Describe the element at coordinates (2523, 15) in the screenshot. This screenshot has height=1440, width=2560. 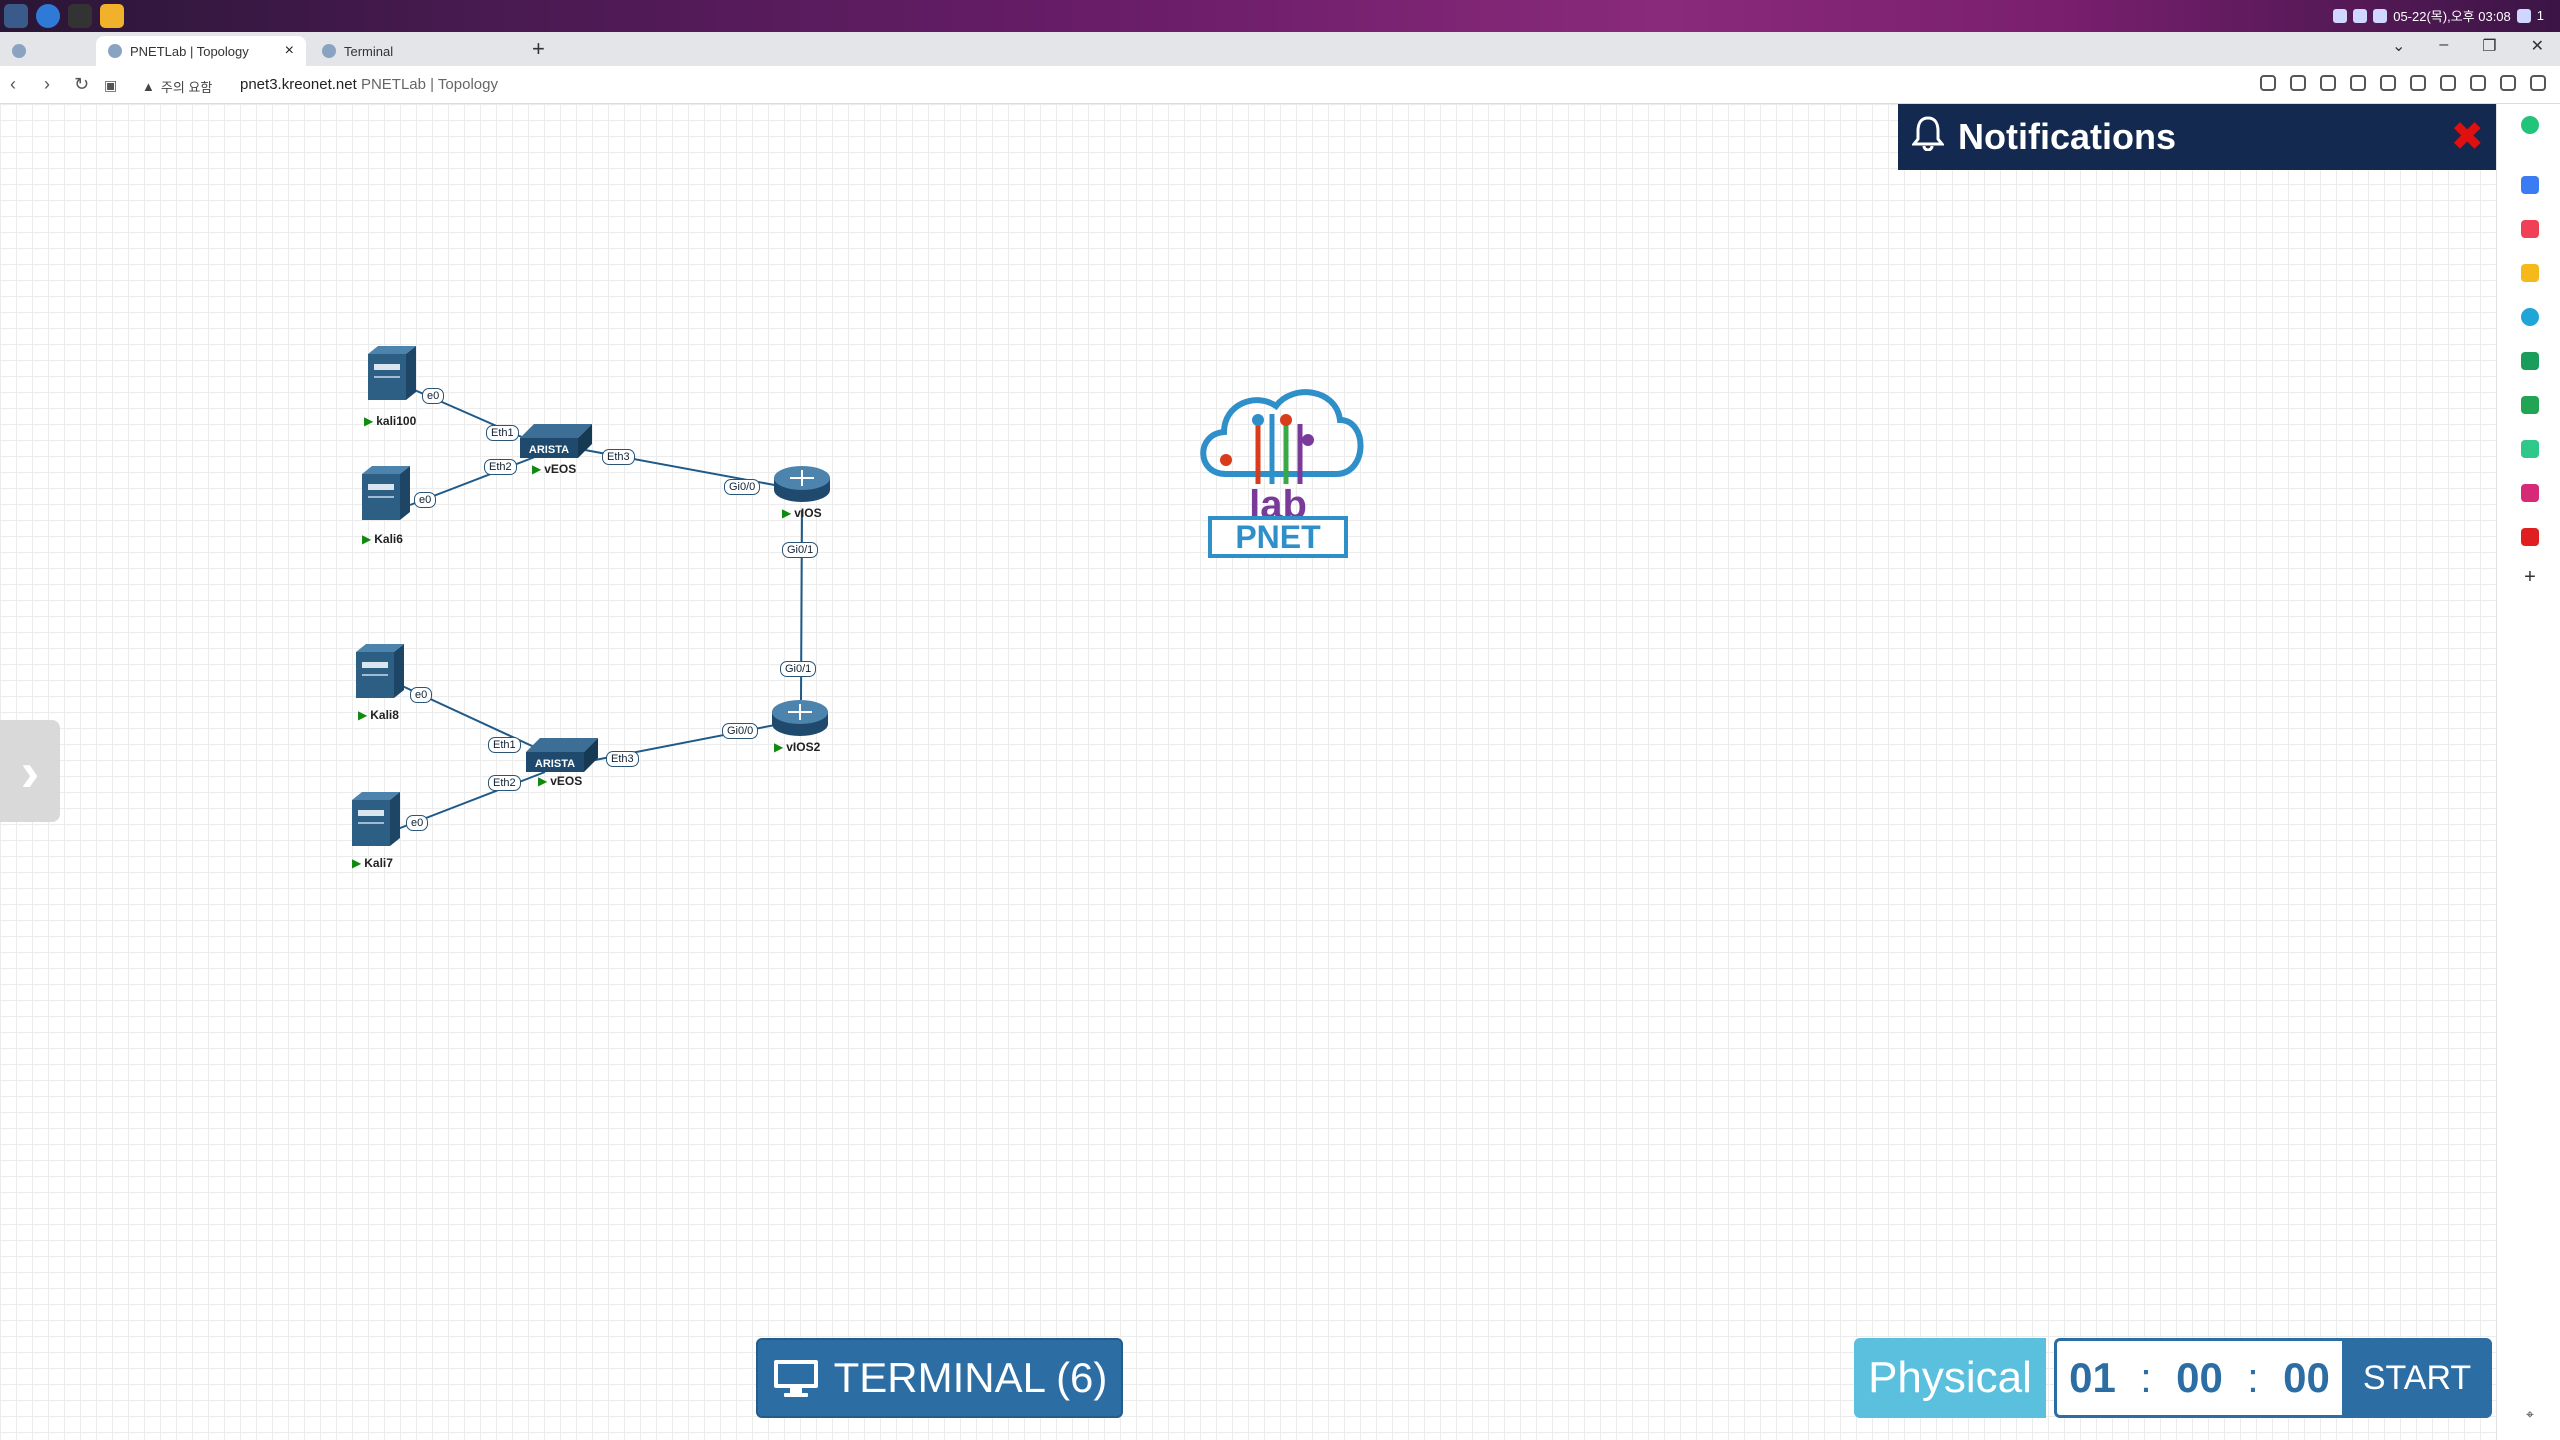
I see `notification-bell-icon` at that location.